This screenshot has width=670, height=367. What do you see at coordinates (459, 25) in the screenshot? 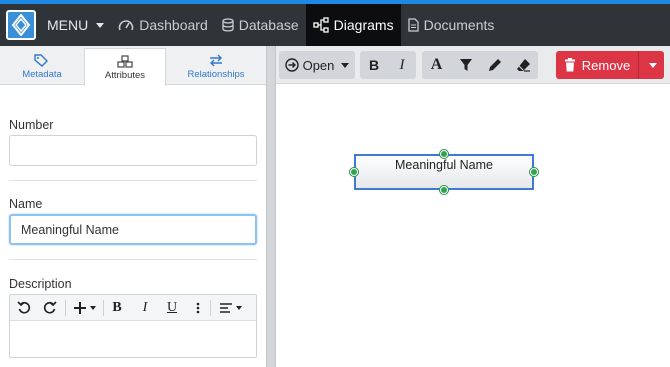
I see `nav-item-label: Documents` at bounding box center [459, 25].